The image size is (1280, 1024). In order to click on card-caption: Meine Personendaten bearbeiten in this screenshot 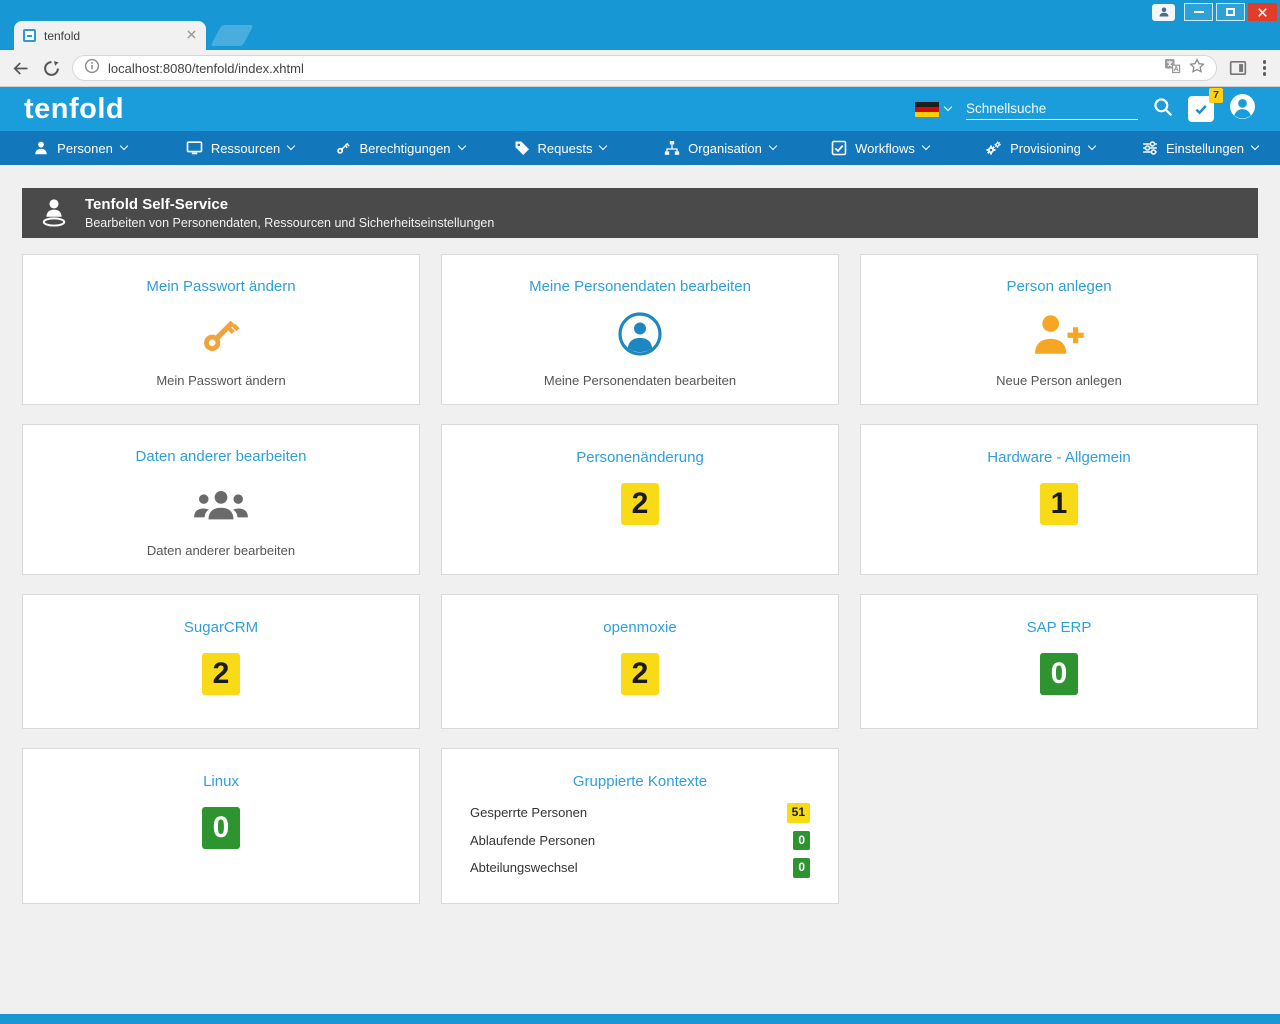, I will do `click(640, 380)`.